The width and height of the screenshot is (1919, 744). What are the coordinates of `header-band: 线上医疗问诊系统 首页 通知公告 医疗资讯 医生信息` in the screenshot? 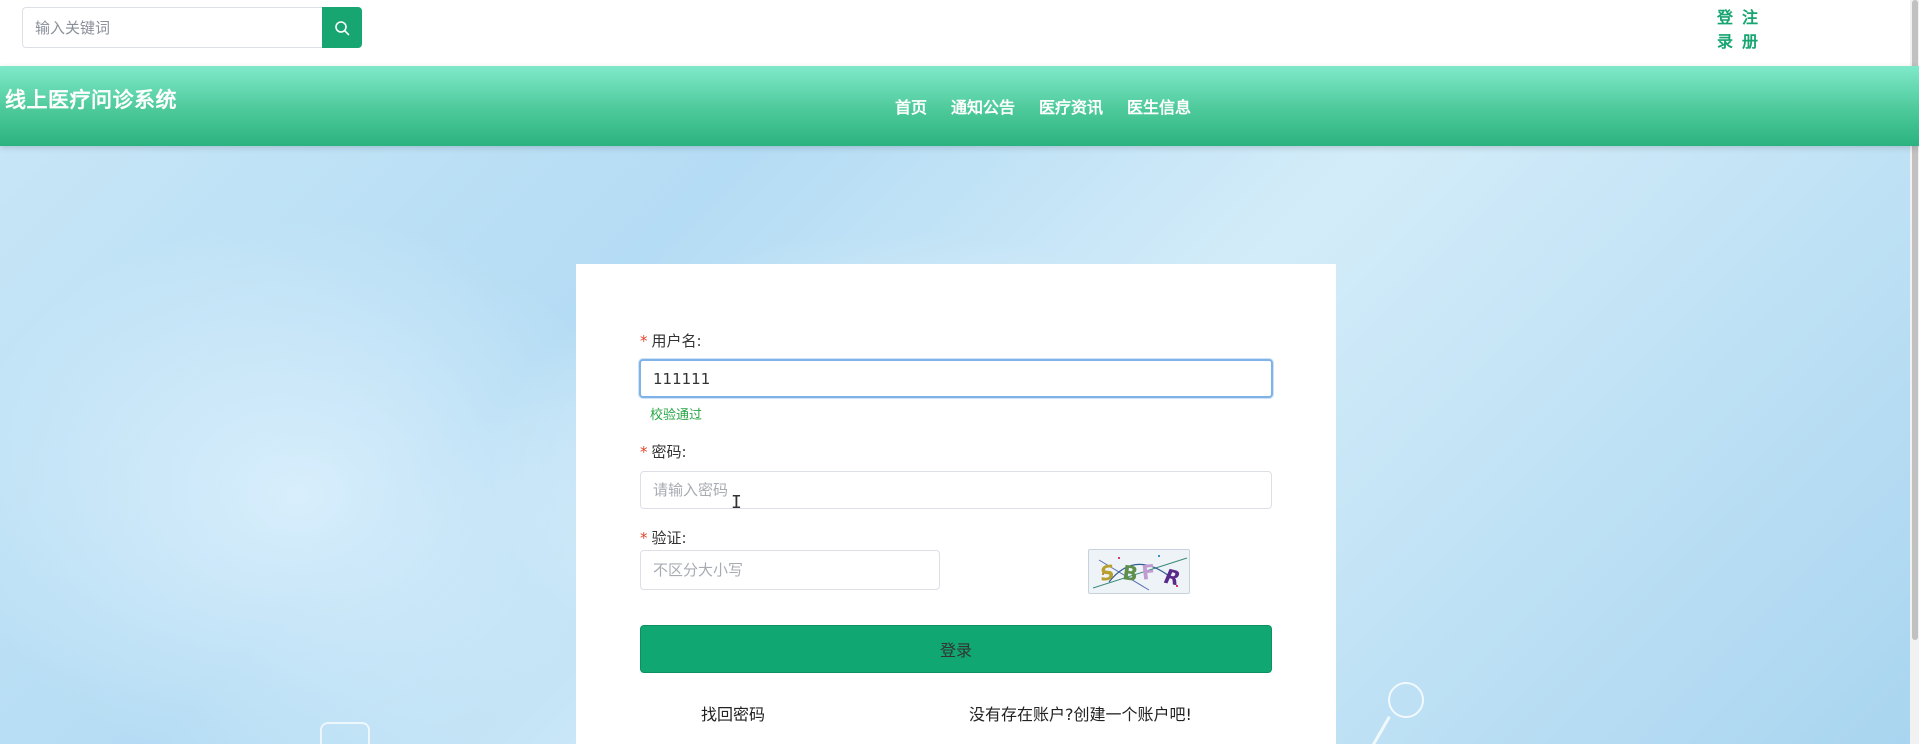 It's located at (959, 106).